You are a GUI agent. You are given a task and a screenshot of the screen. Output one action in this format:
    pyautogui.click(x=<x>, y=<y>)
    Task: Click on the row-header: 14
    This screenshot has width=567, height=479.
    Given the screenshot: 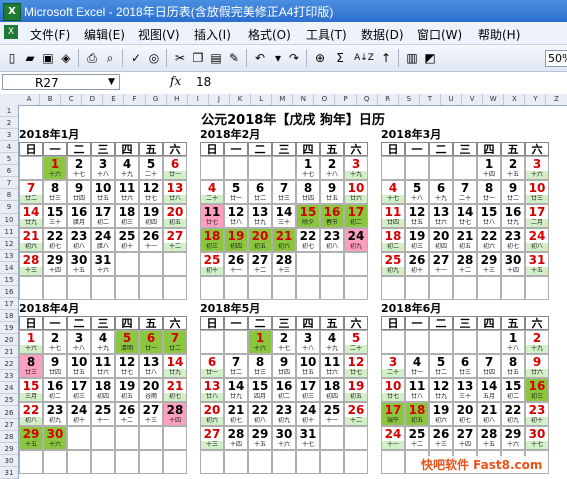 What is the action you would take?
    pyautogui.click(x=9, y=268)
    